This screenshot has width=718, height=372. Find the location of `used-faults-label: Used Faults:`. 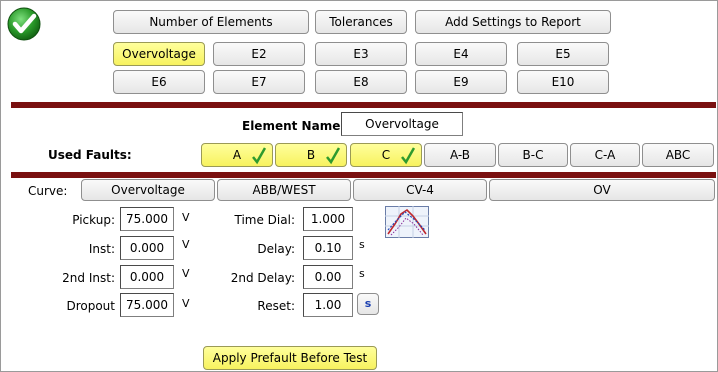

used-faults-label: Used Faults: is located at coordinates (90, 155).